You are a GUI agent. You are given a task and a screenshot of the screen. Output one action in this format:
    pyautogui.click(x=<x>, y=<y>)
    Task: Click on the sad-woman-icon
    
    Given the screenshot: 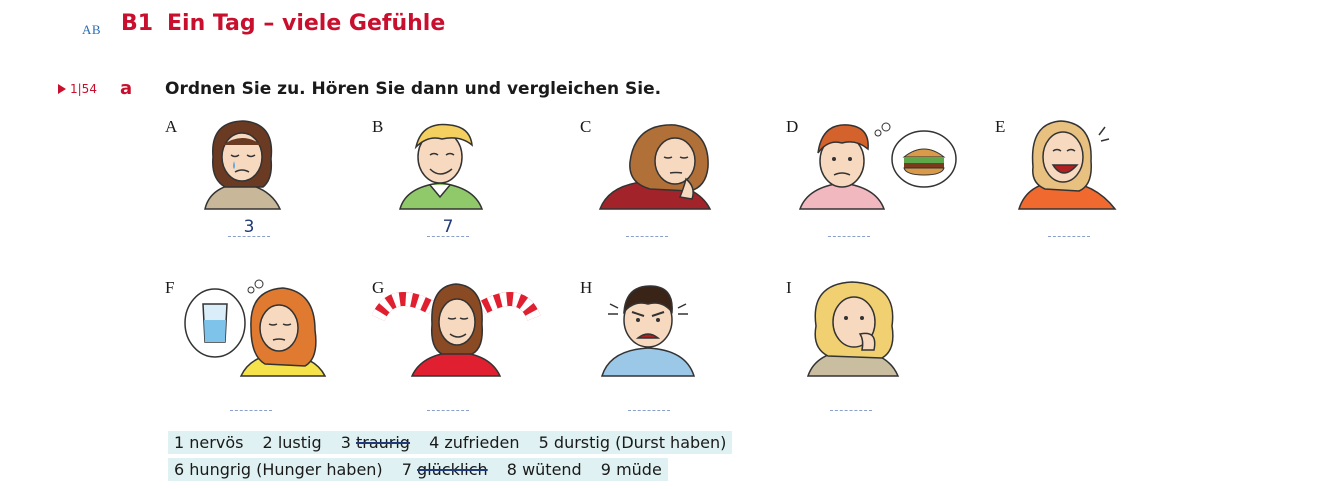 What is the action you would take?
    pyautogui.click(x=243, y=165)
    